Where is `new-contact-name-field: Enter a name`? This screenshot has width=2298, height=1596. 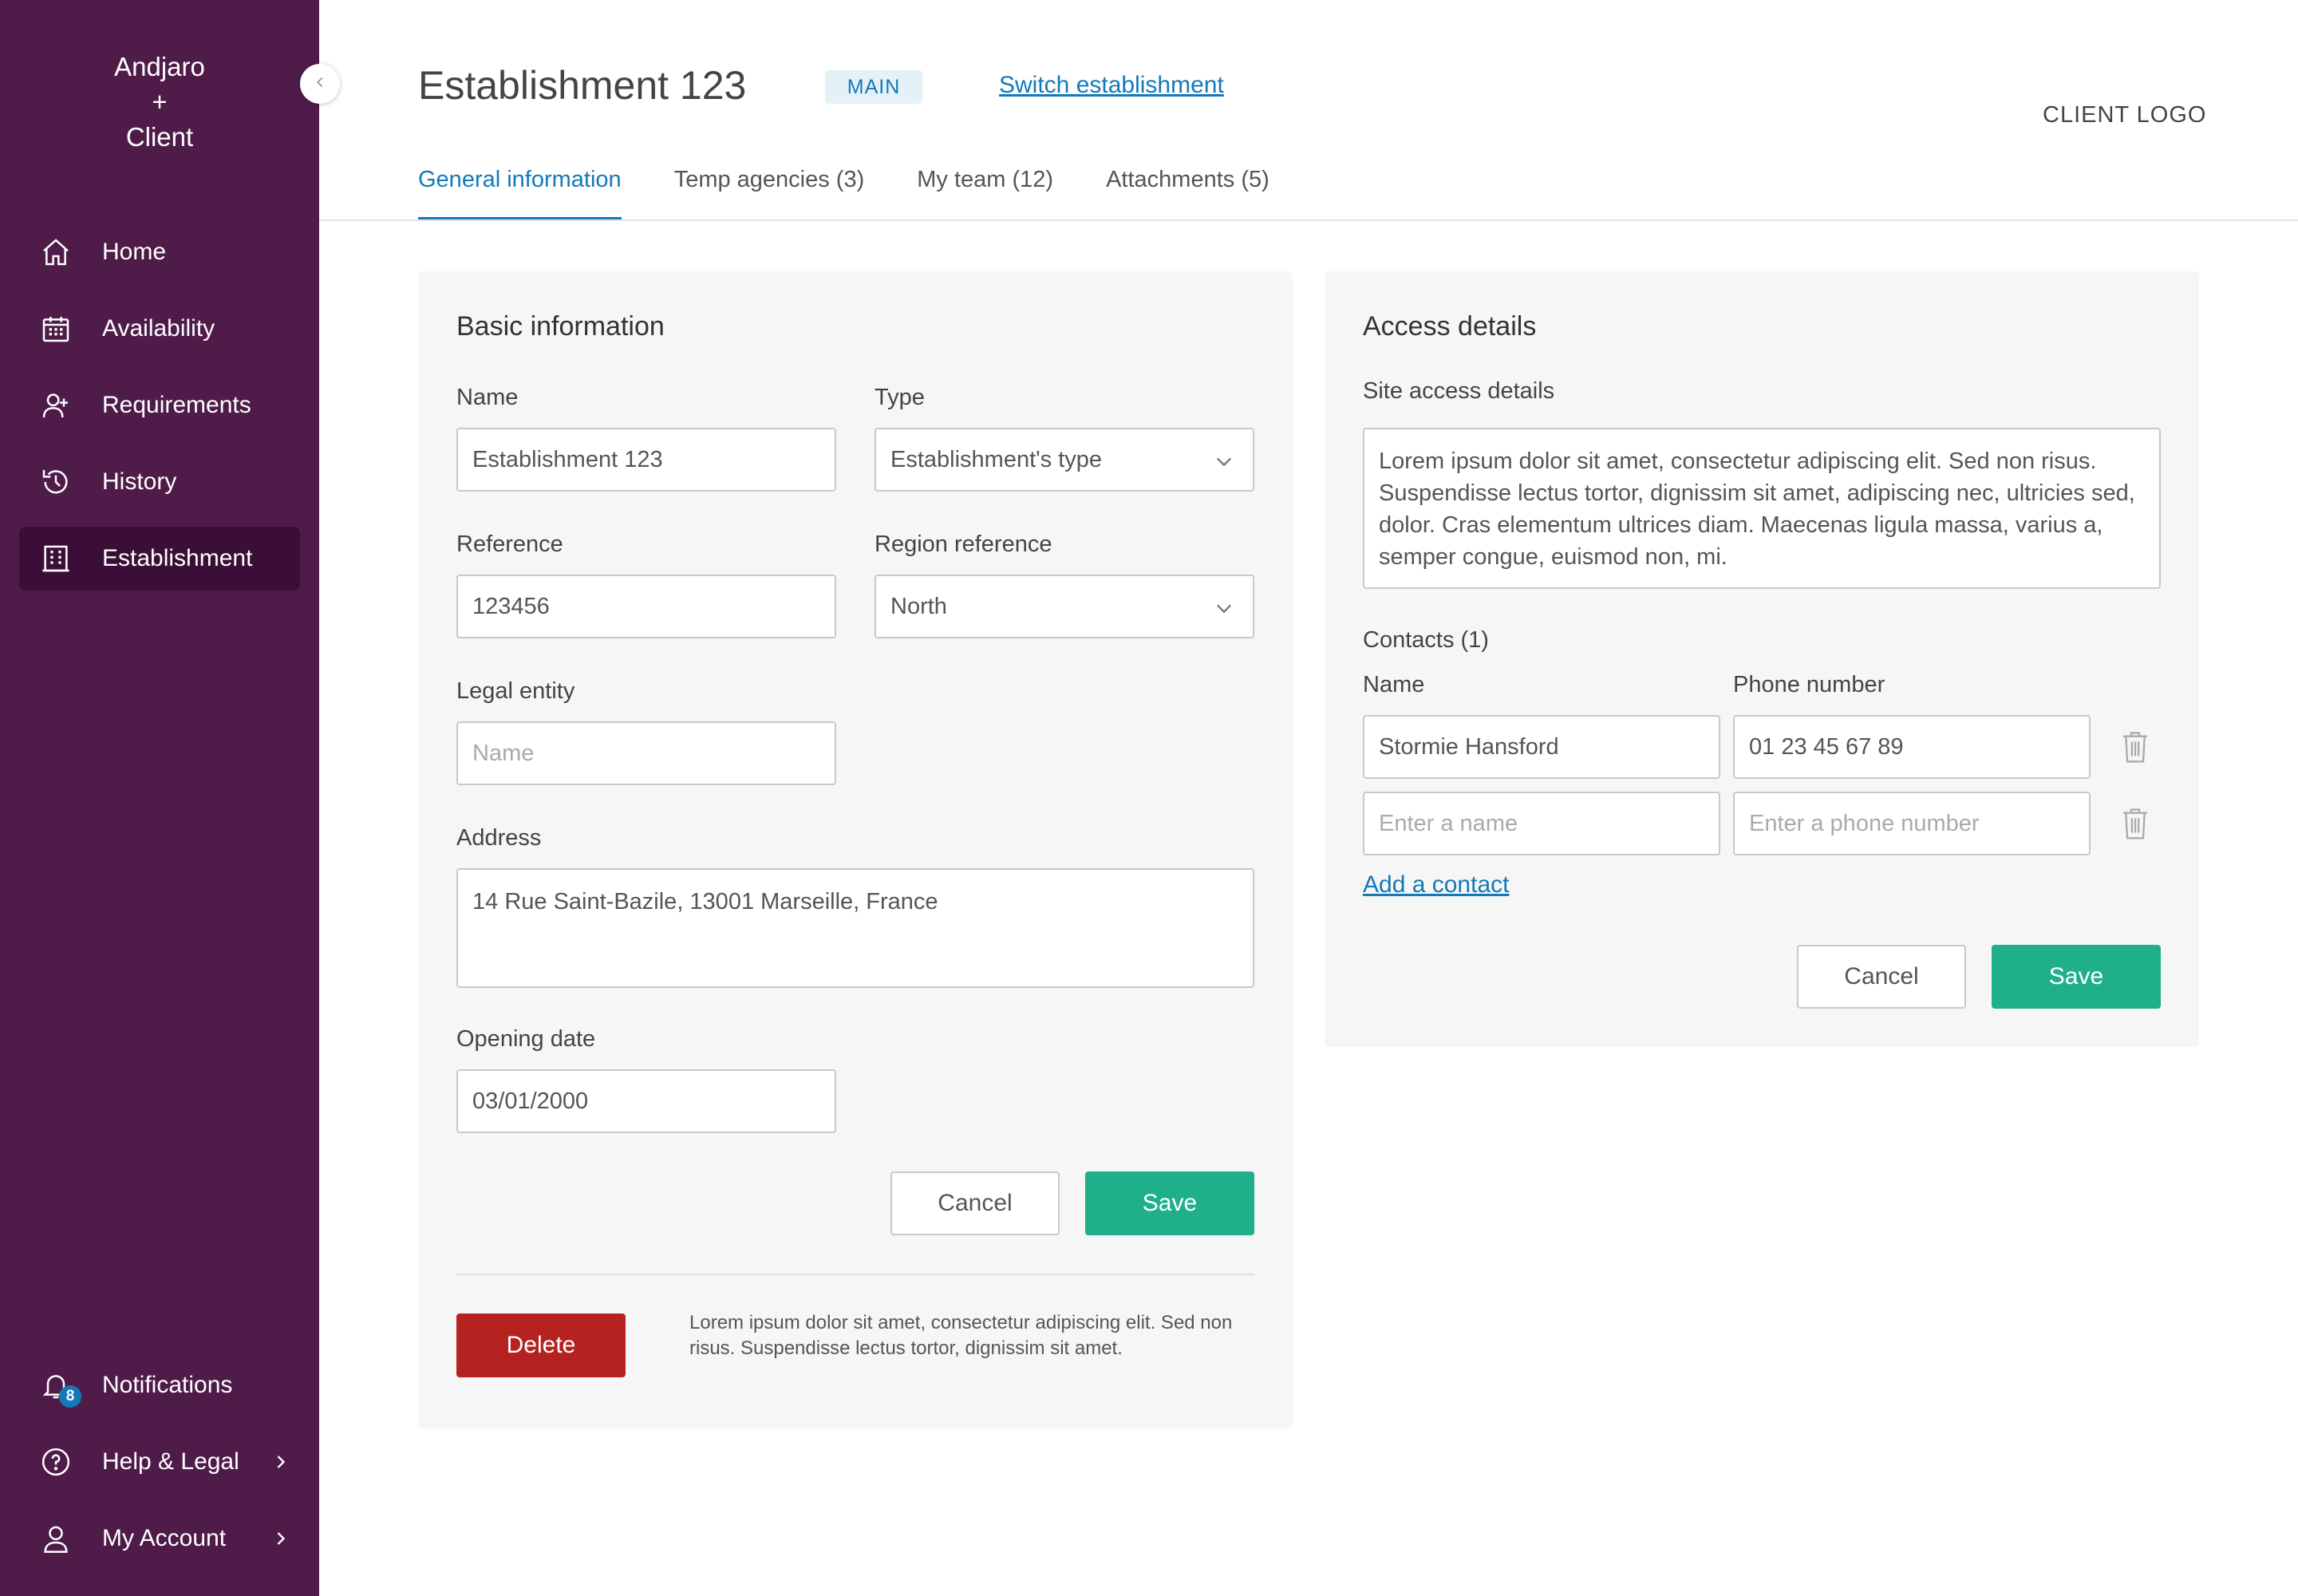 new-contact-name-field: Enter a name is located at coordinates (1542, 823).